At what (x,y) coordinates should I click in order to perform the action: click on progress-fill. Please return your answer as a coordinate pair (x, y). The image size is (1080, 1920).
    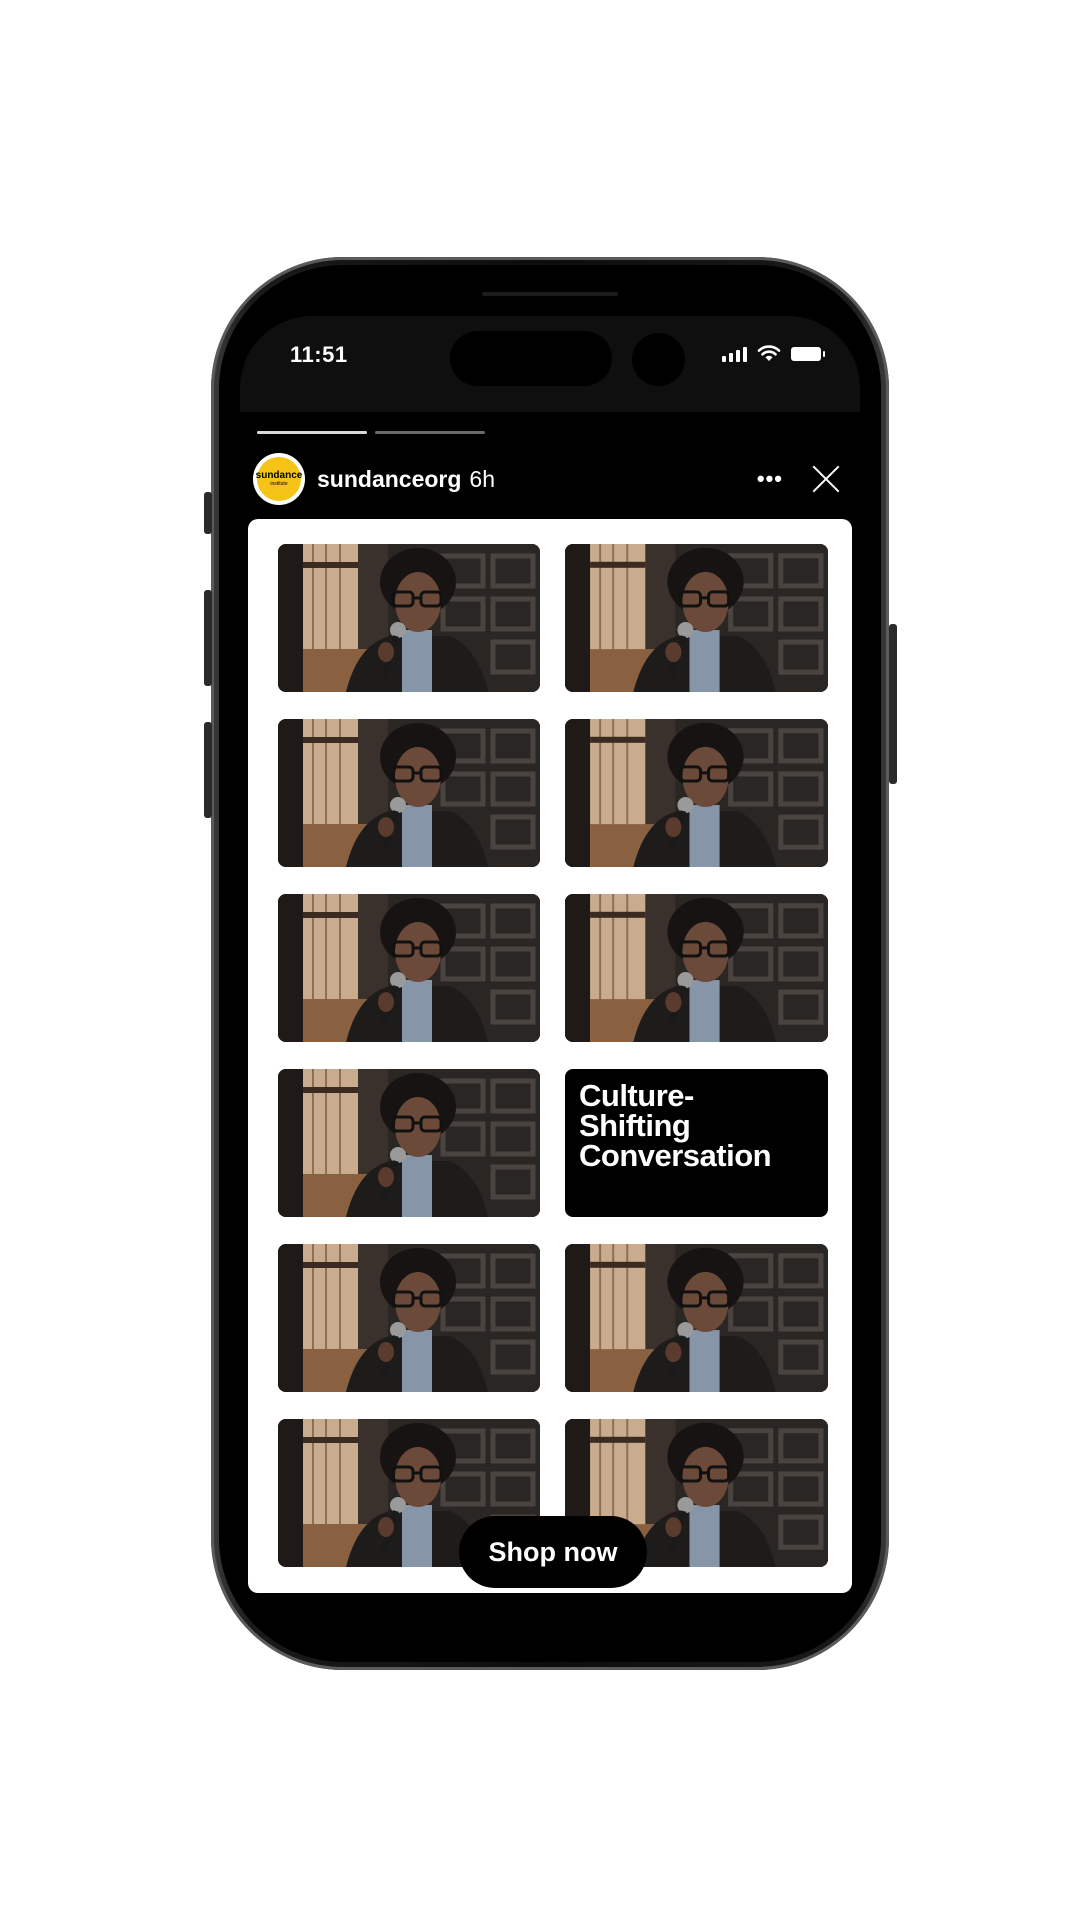
    Looking at the image, I should click on (312, 432).